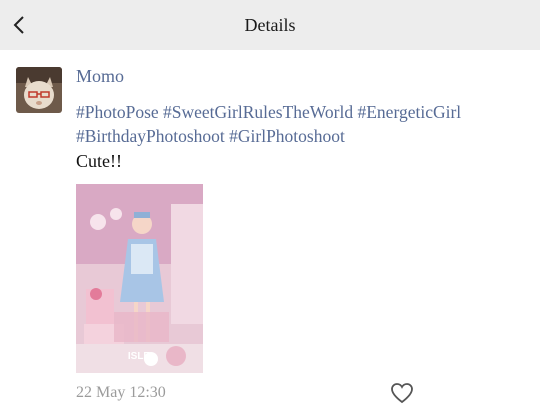 This screenshot has height=409, width=540. I want to click on photo-watermark: ISLE, so click(139, 356).